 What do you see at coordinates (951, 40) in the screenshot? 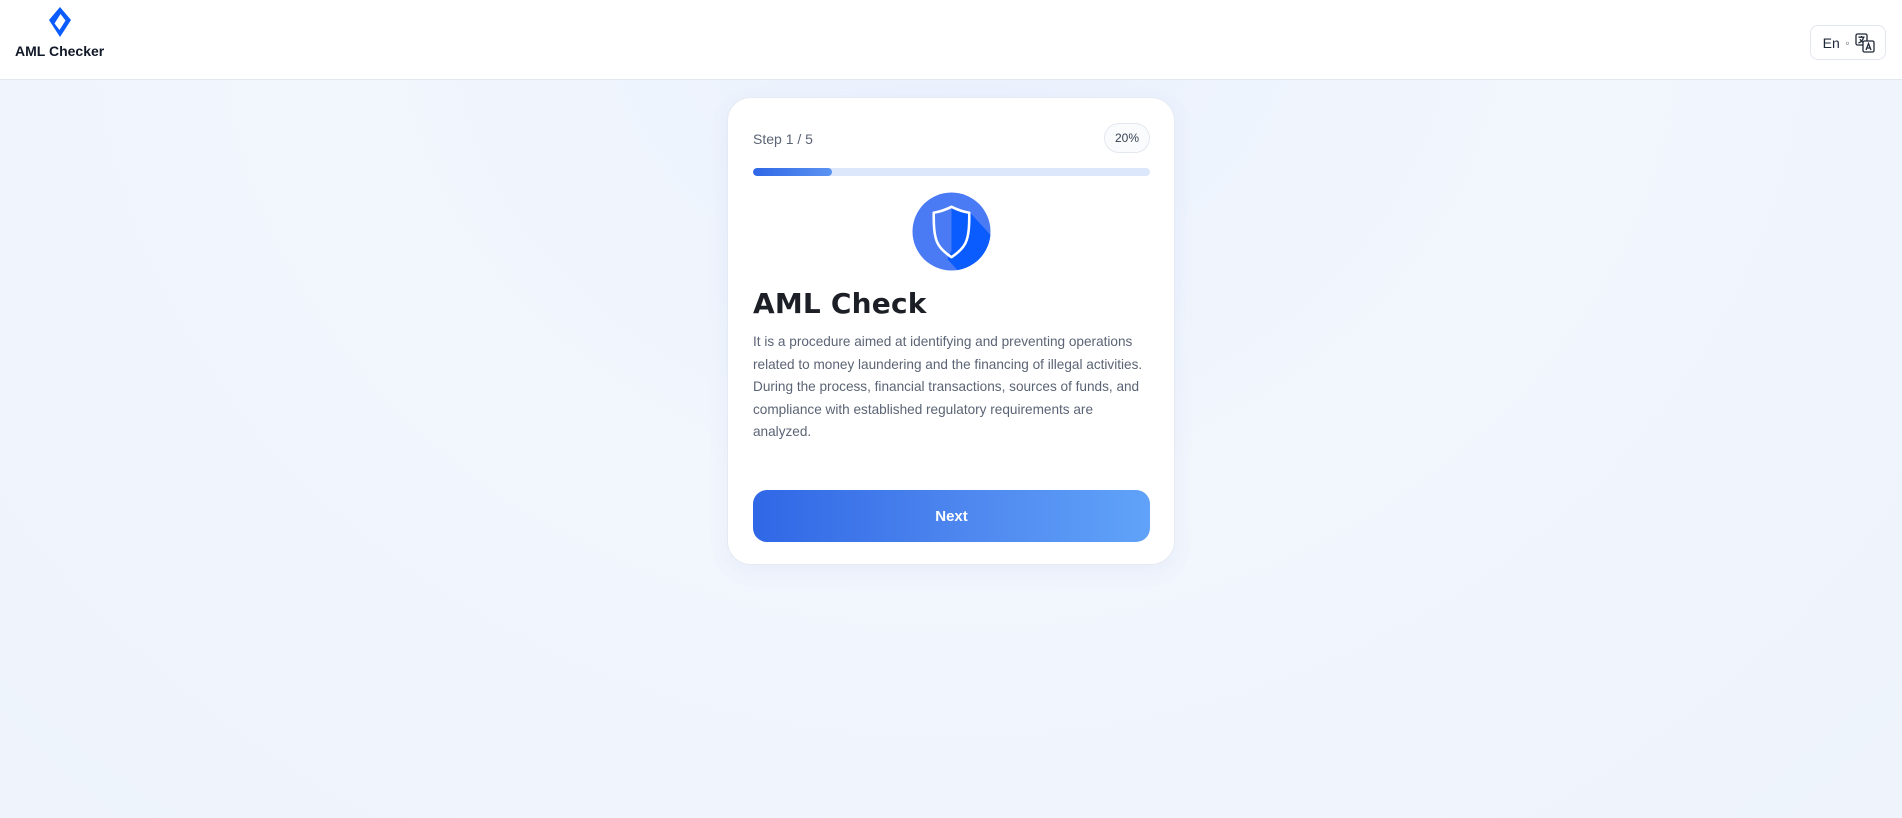
I see `top-bar: AML Checker En ▫` at bounding box center [951, 40].